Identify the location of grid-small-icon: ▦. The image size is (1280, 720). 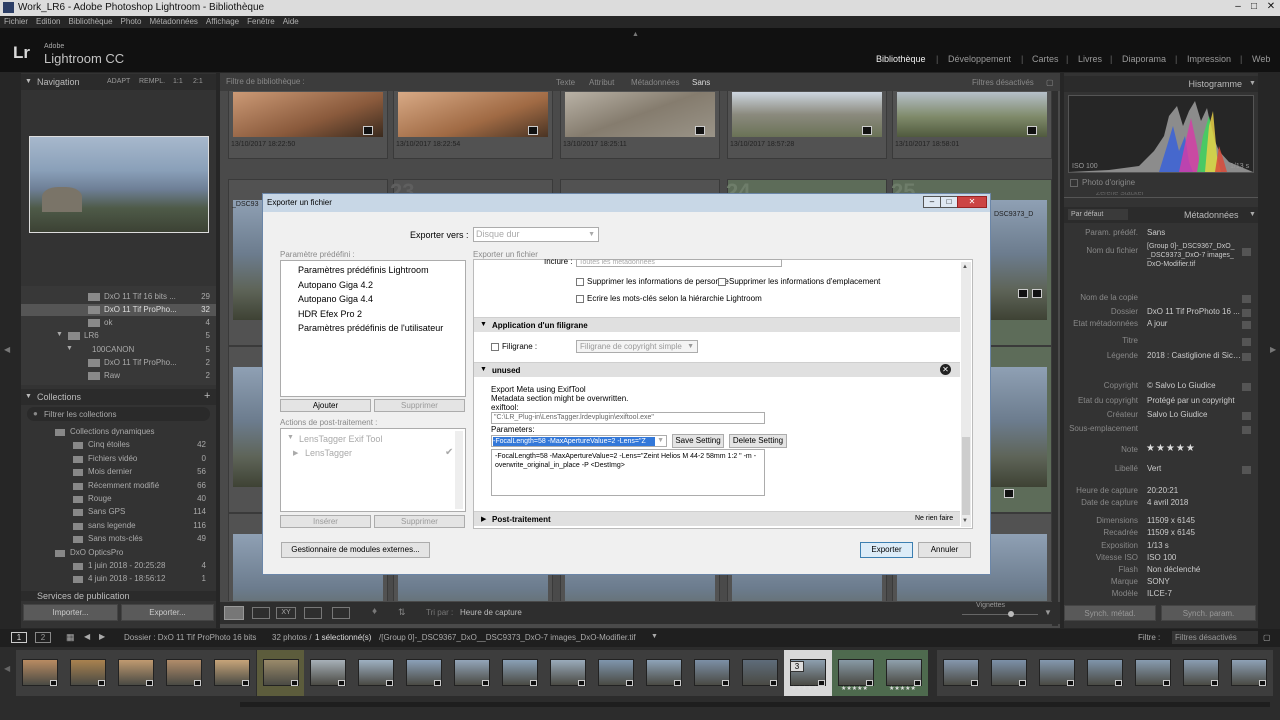
(70, 637).